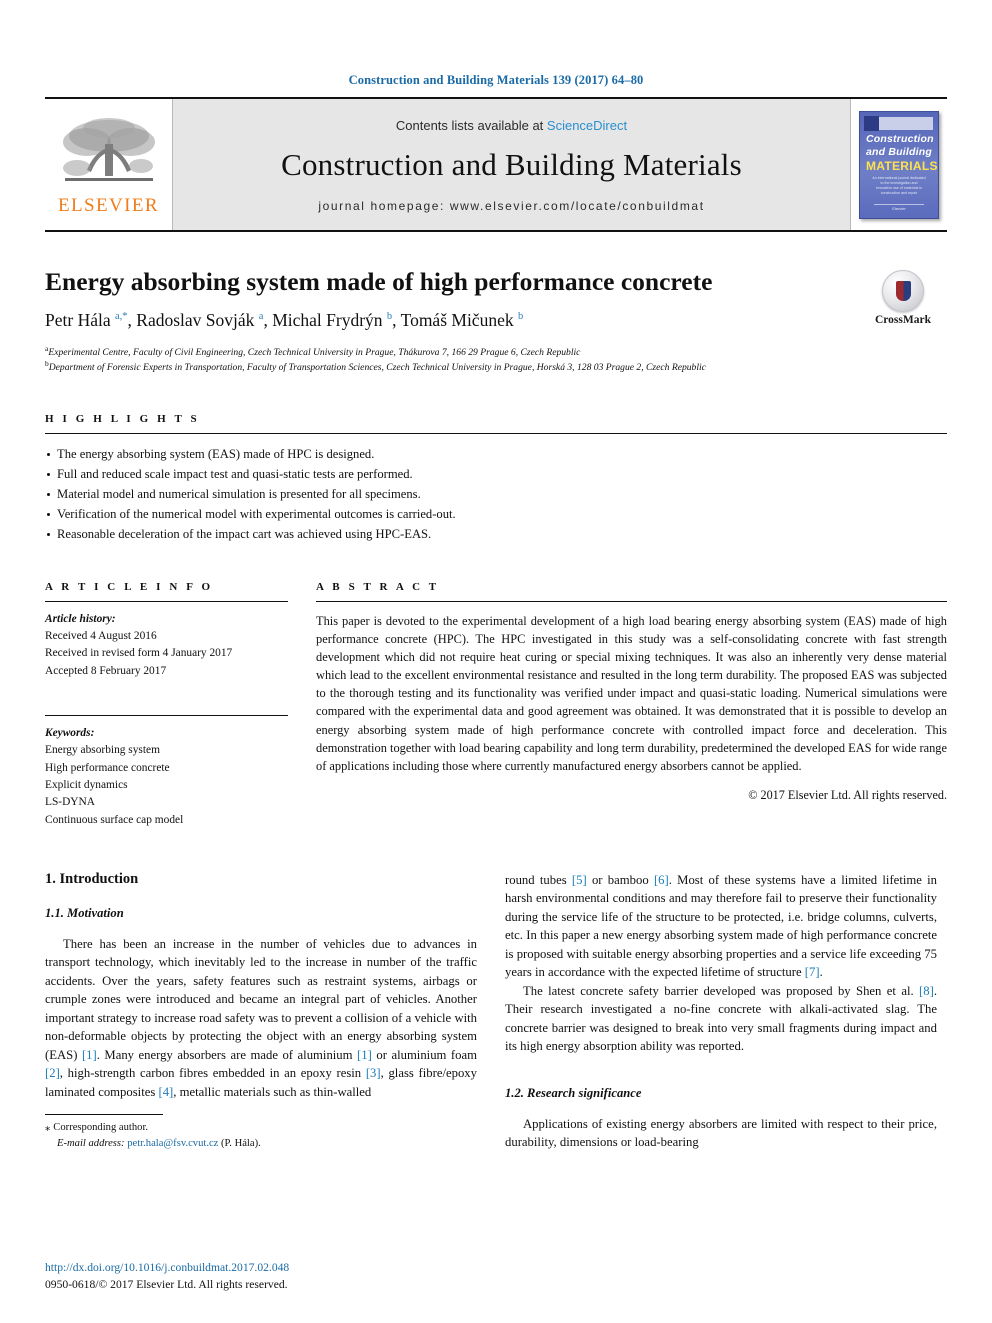 The width and height of the screenshot is (992, 1323). What do you see at coordinates (496, 434) in the screenshot?
I see `highlights-divider` at bounding box center [496, 434].